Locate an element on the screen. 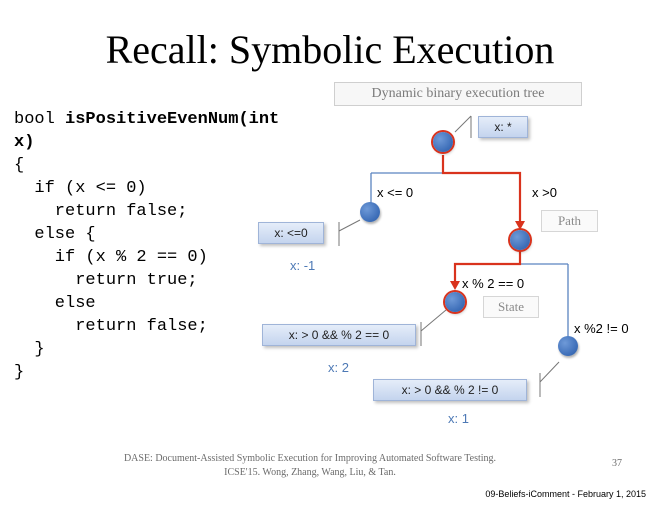 This screenshot has width=660, height=510. footer: 09-Beliefs-iComment - February 1, 2015 is located at coordinates (565, 494).